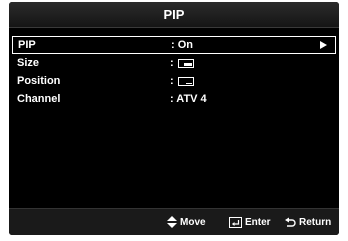 The width and height of the screenshot is (348, 241). What do you see at coordinates (188, 99) in the screenshot?
I see `menu-item-value: : ATV 4` at bounding box center [188, 99].